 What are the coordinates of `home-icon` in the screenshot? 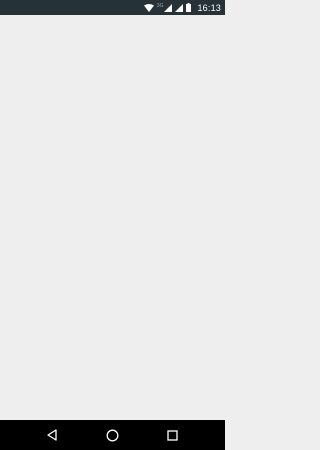 It's located at (112, 435).